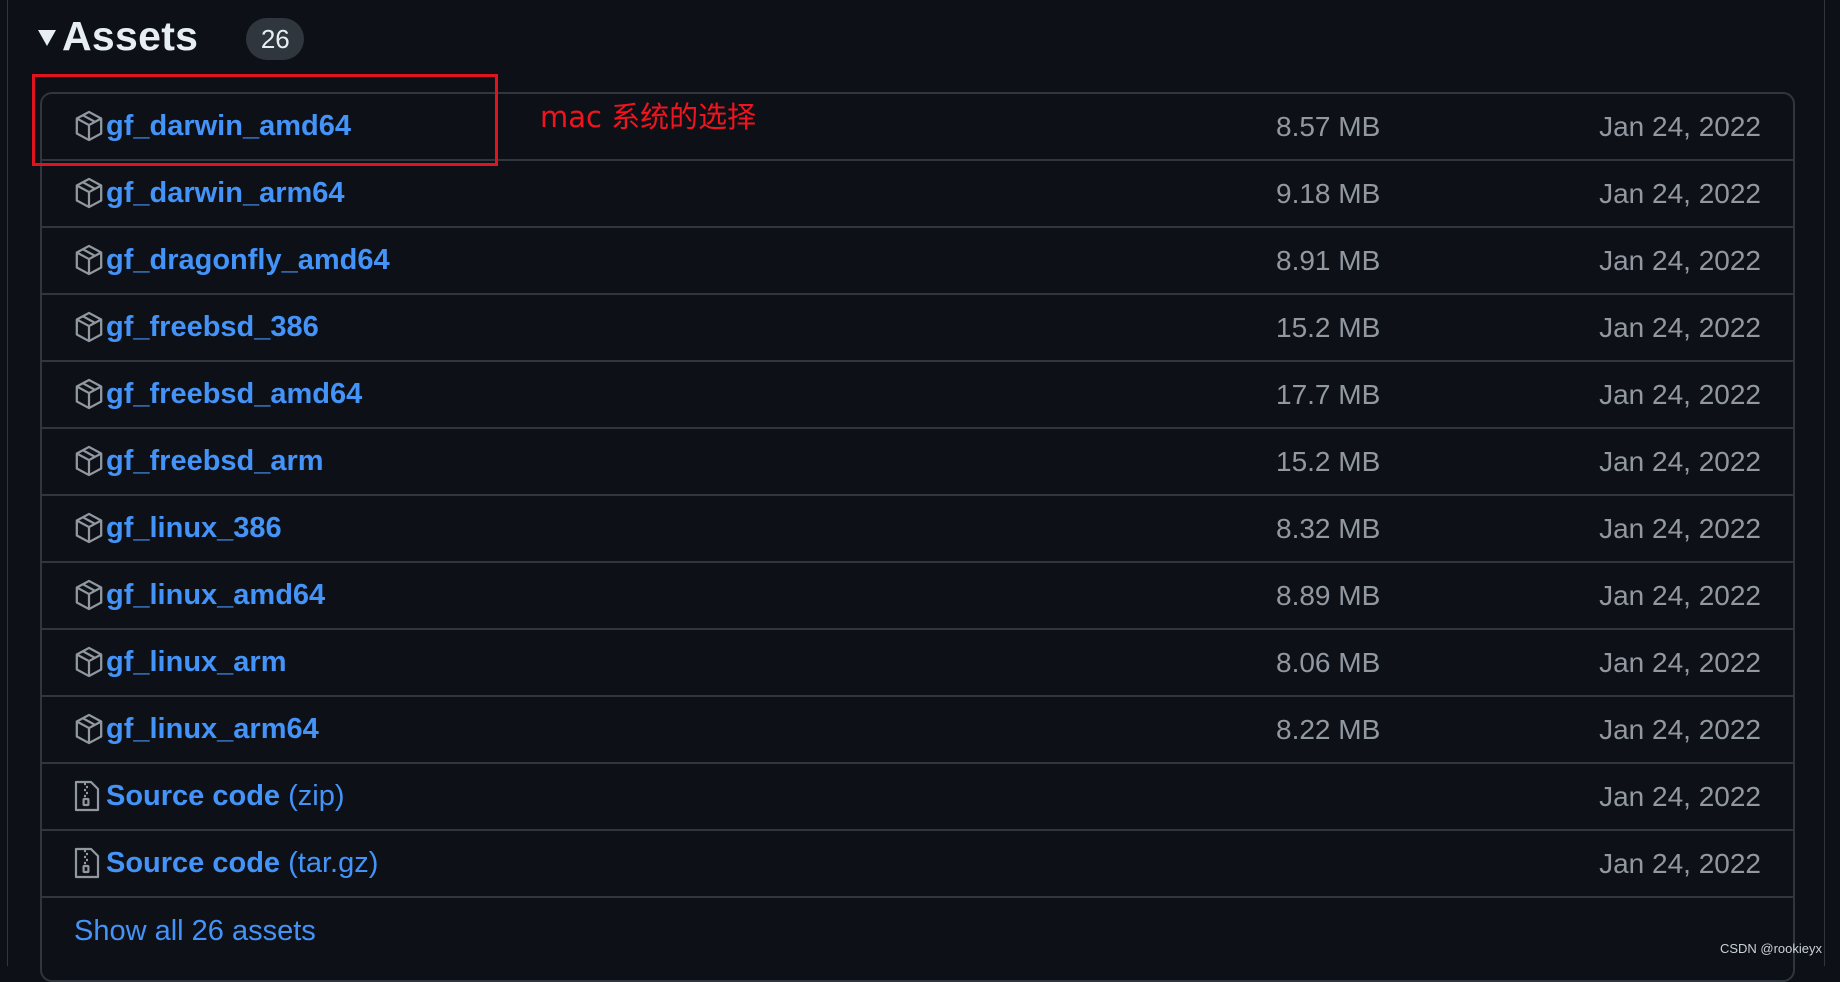 The image size is (1840, 982). Describe the element at coordinates (917, 261) in the screenshot. I see `asset-row: gf_dragonfly_amd64 8.91 MB Jan 24, 2022` at that location.